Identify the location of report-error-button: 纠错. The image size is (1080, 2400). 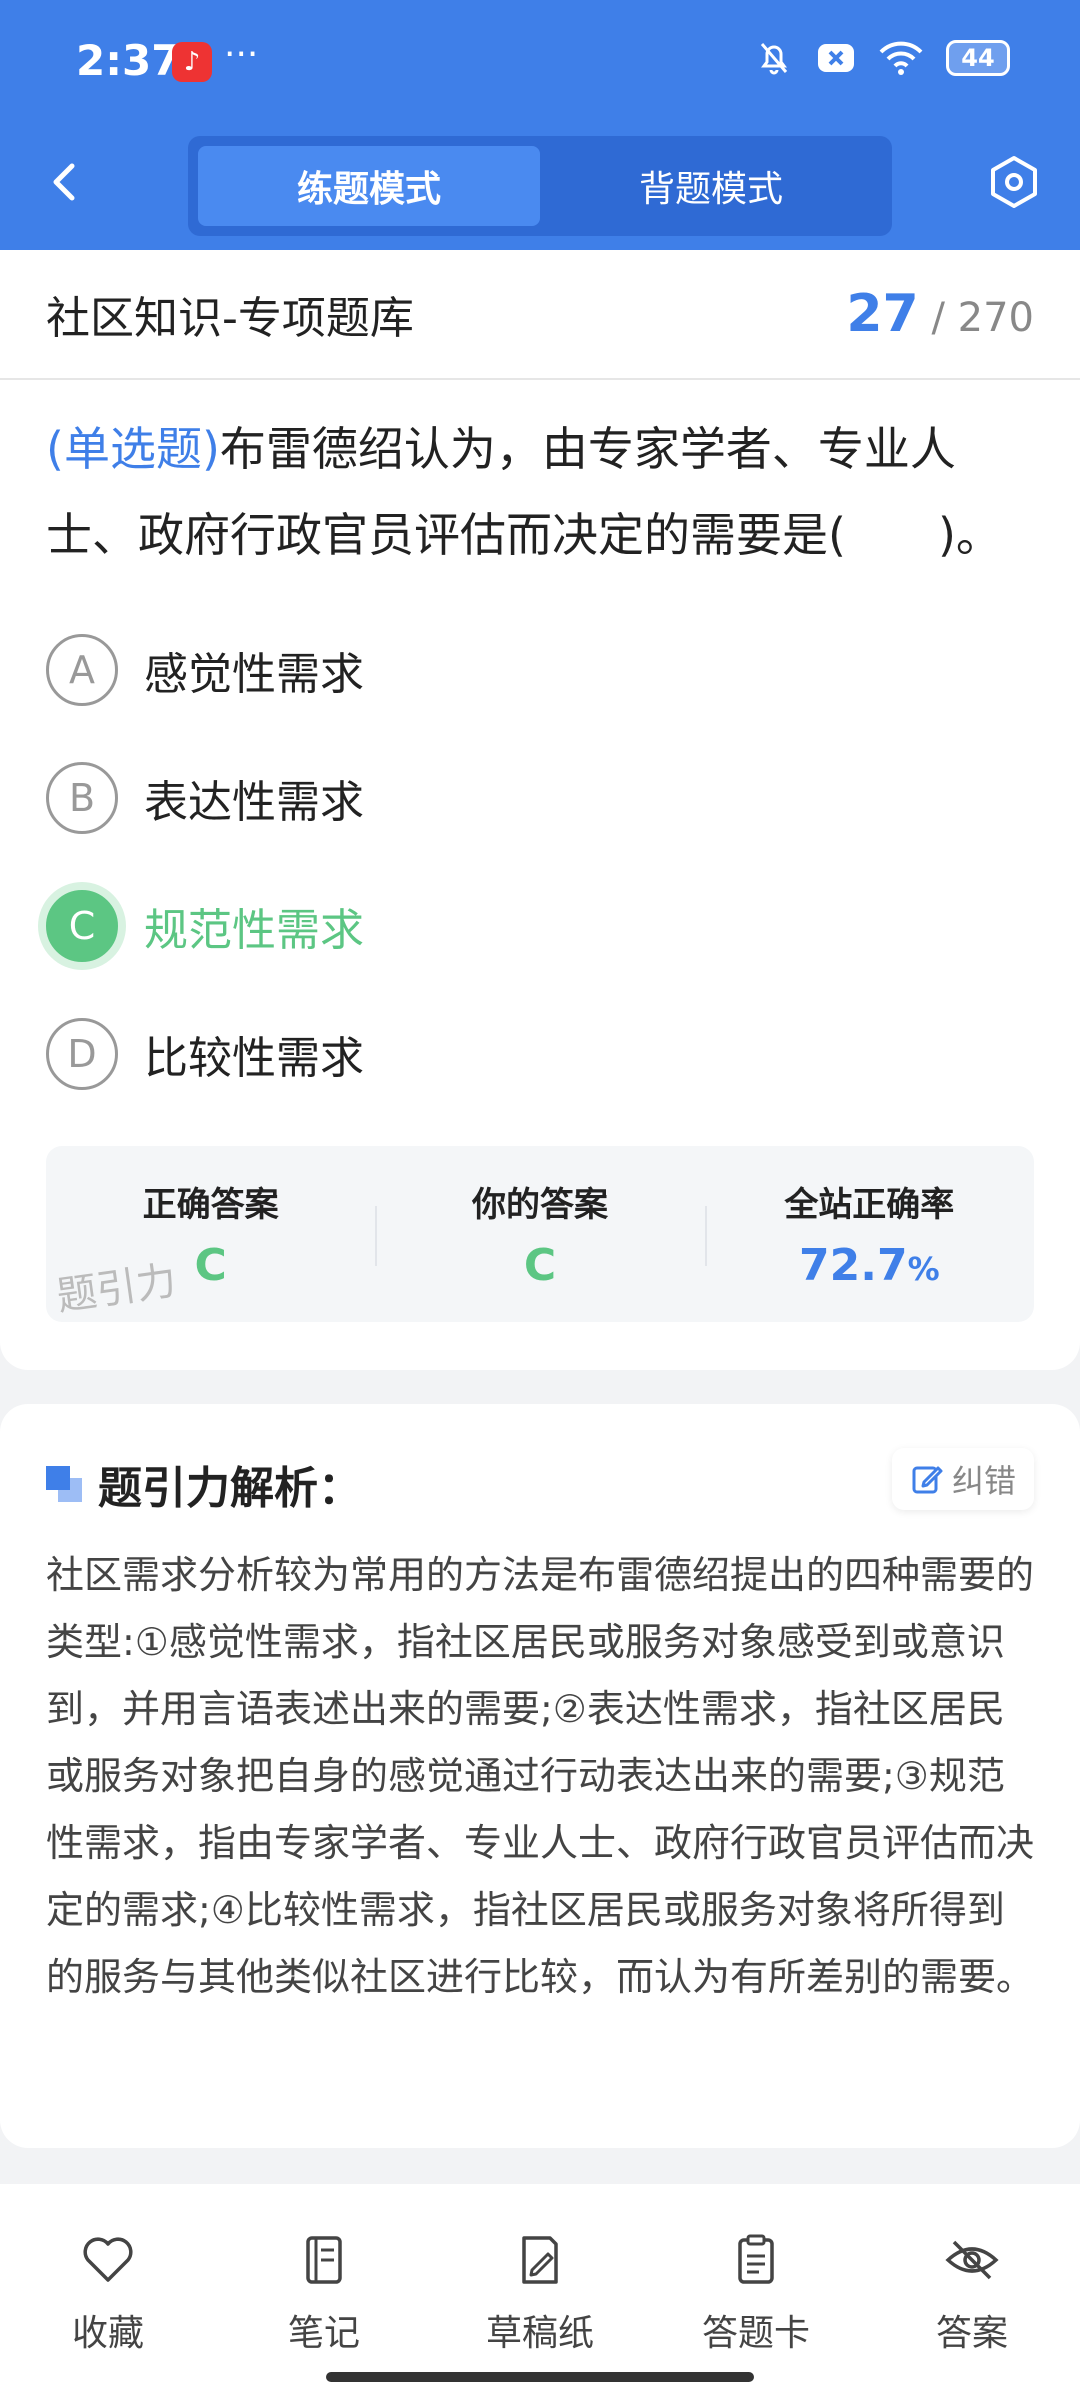
(962, 1479).